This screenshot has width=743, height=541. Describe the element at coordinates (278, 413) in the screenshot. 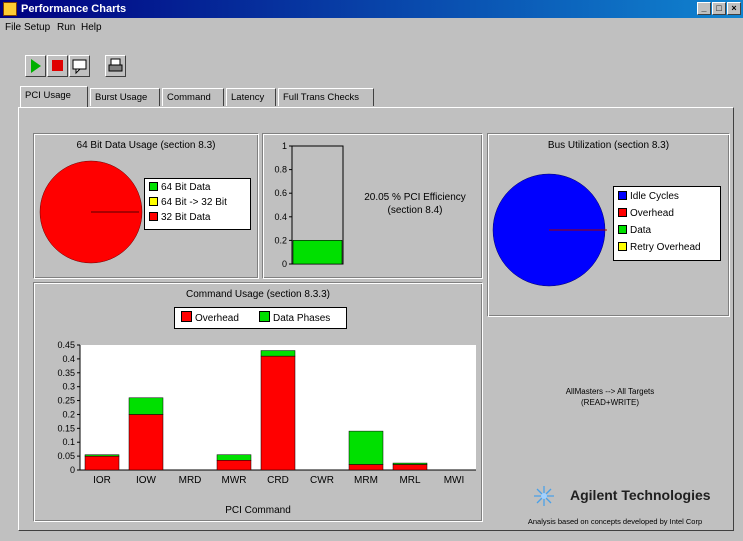

I see `bar-crd-overhead` at that location.